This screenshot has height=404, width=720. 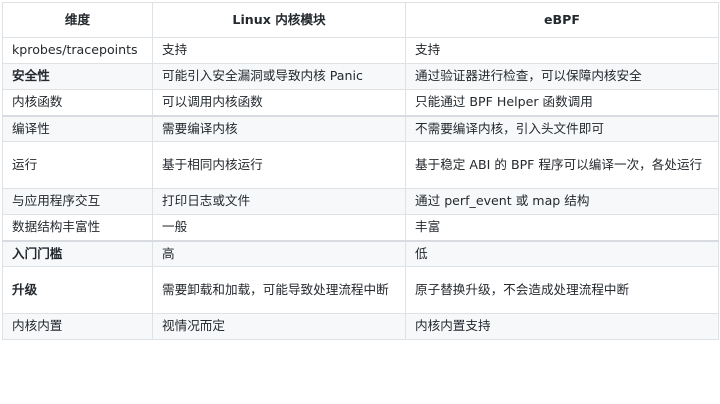 What do you see at coordinates (77, 326) in the screenshot?
I see `row-dimension: 内核内置` at bounding box center [77, 326].